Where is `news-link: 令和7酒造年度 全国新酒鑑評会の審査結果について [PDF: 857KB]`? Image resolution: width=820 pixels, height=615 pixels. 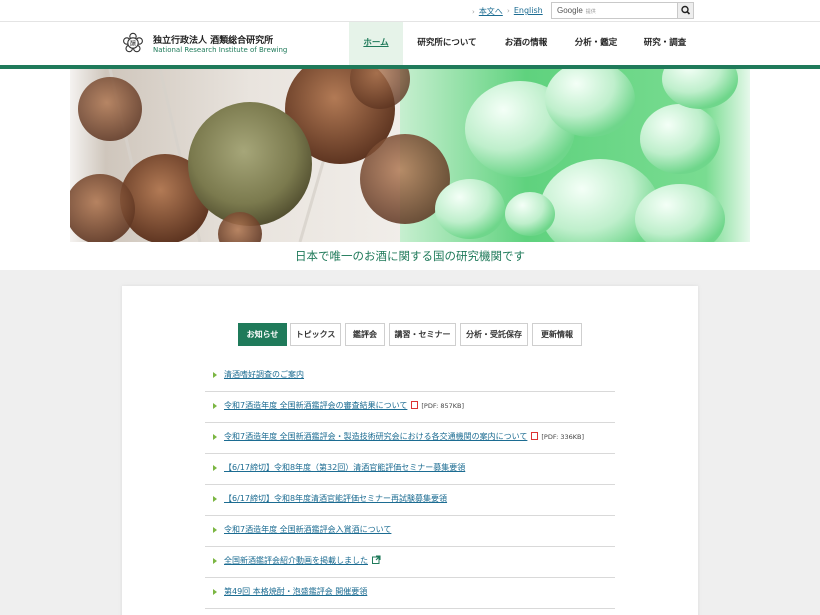 news-link: 令和7酒造年度 全国新酒鑑評会の審査結果について [PDF: 857KB] is located at coordinates (344, 405).